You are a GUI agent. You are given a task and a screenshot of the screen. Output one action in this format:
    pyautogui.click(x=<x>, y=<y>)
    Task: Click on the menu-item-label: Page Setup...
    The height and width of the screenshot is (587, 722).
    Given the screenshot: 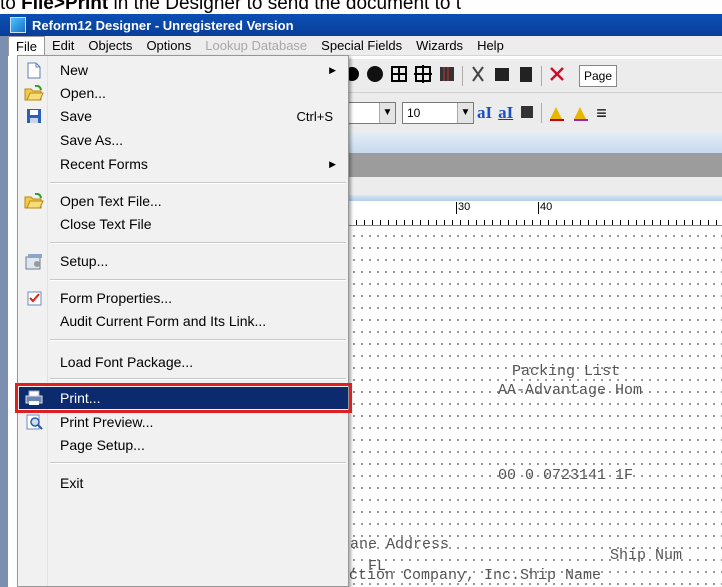 What is the action you would take?
    pyautogui.click(x=102, y=445)
    